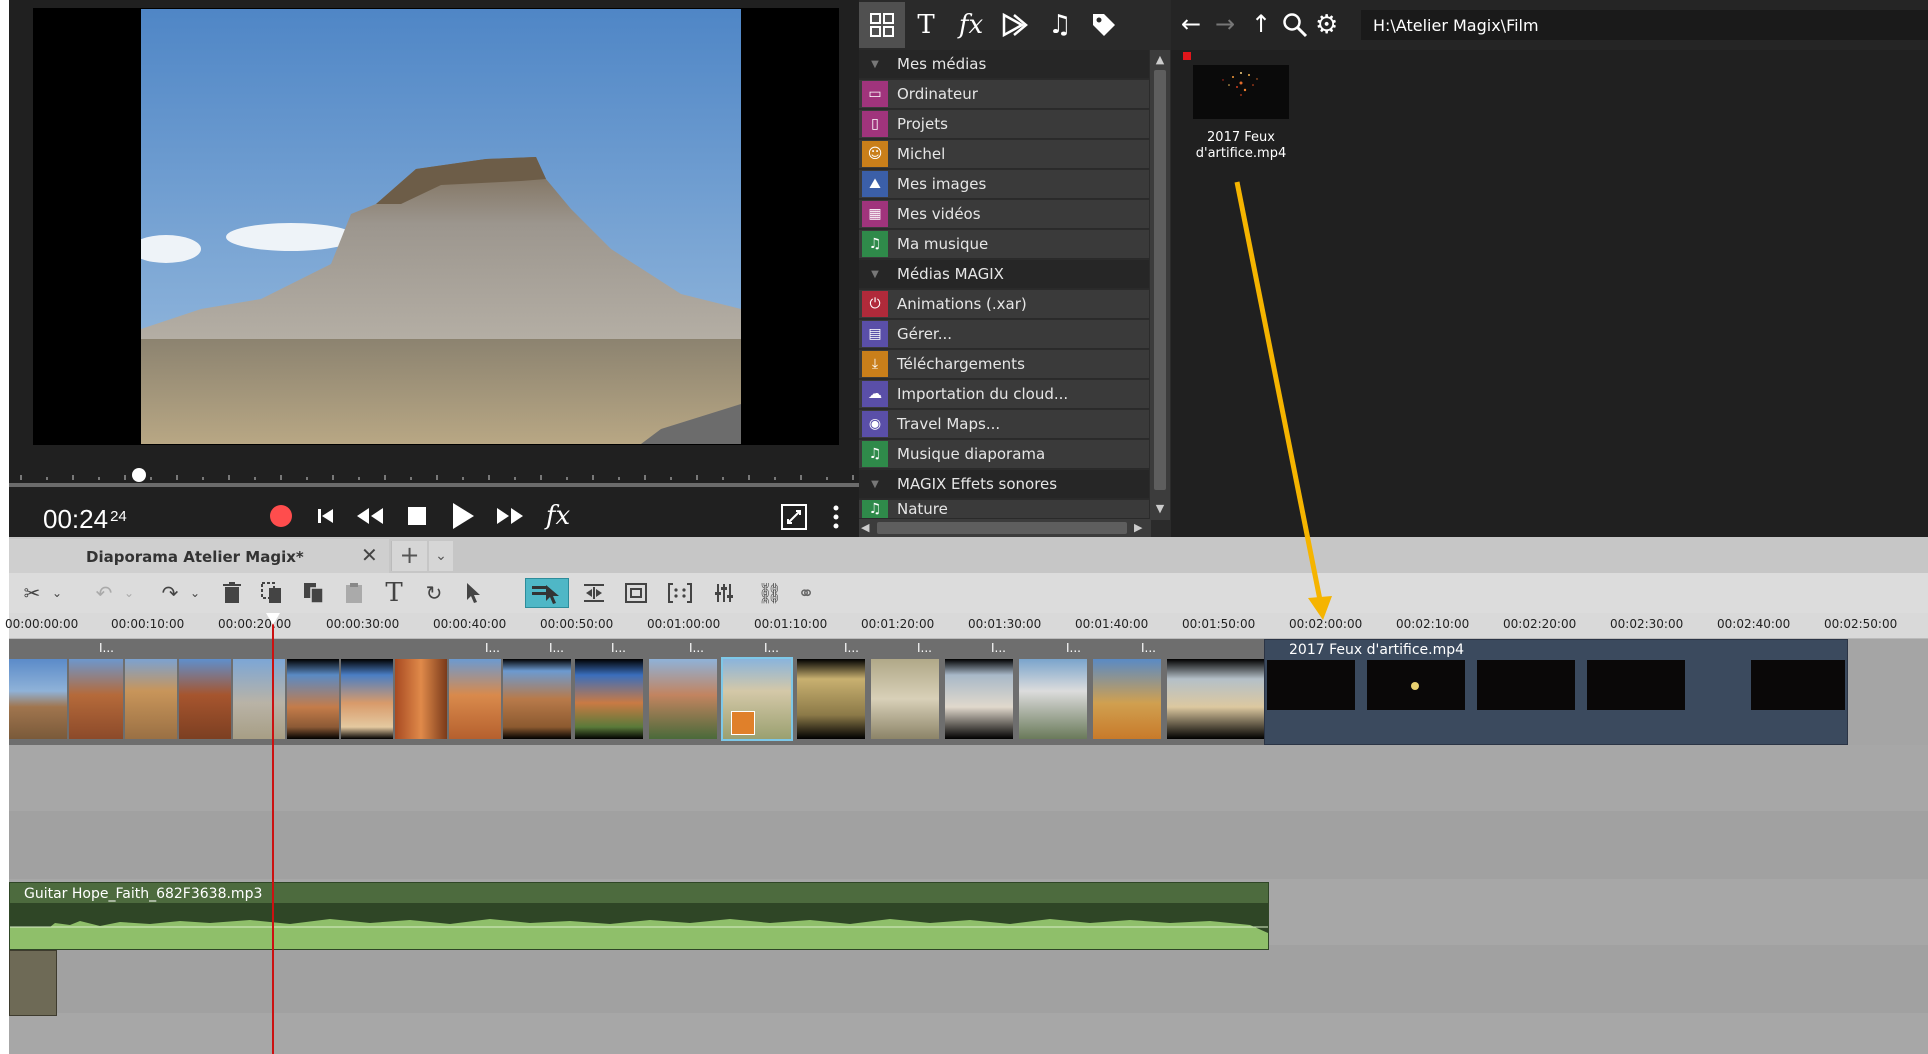  What do you see at coordinates (33, 983) in the screenshot?
I see `small-audio-clip` at bounding box center [33, 983].